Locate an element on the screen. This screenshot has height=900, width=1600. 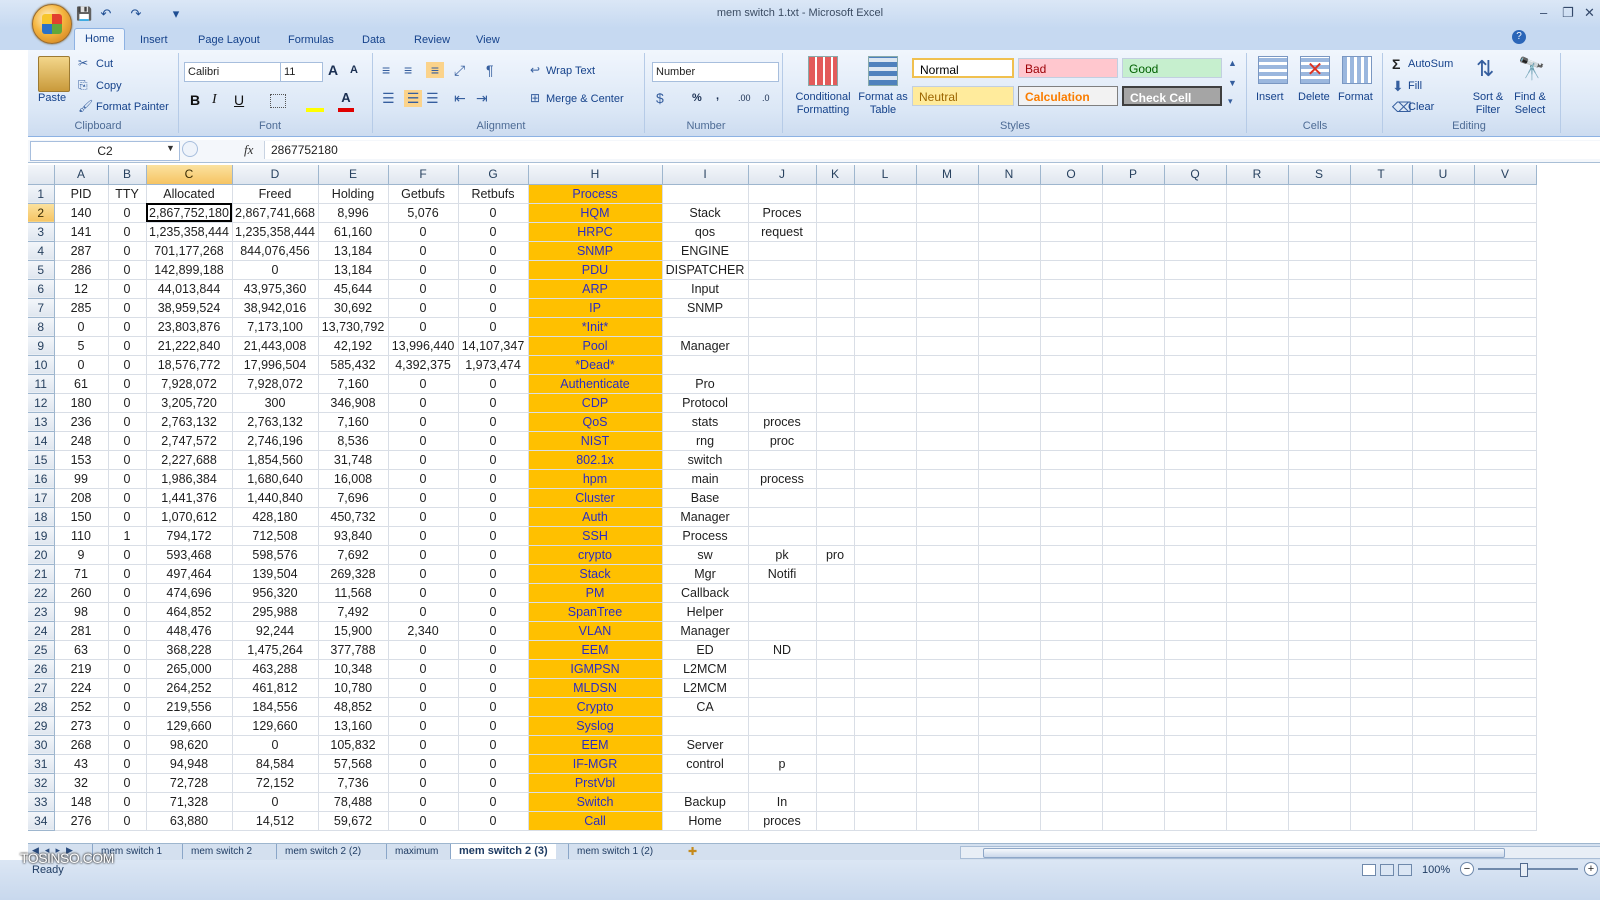
wrap-text-button: Wrap Text is located at coordinates (570, 71).